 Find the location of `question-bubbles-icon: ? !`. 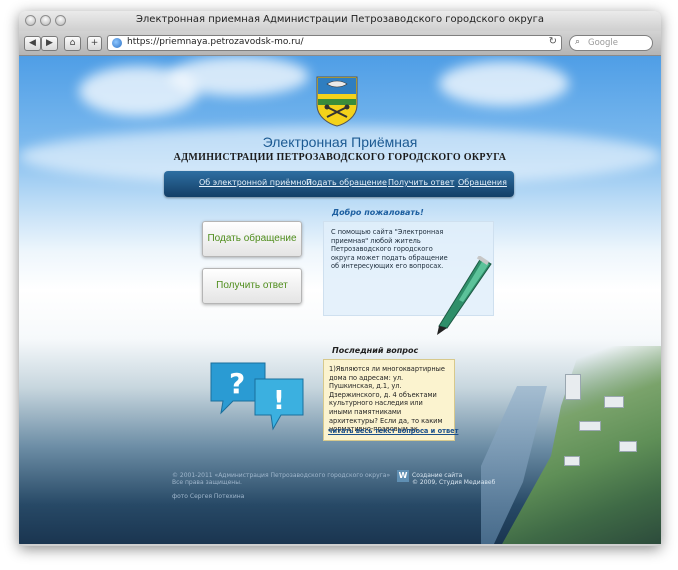

question-bubbles-icon: ? ! is located at coordinates (257, 396).